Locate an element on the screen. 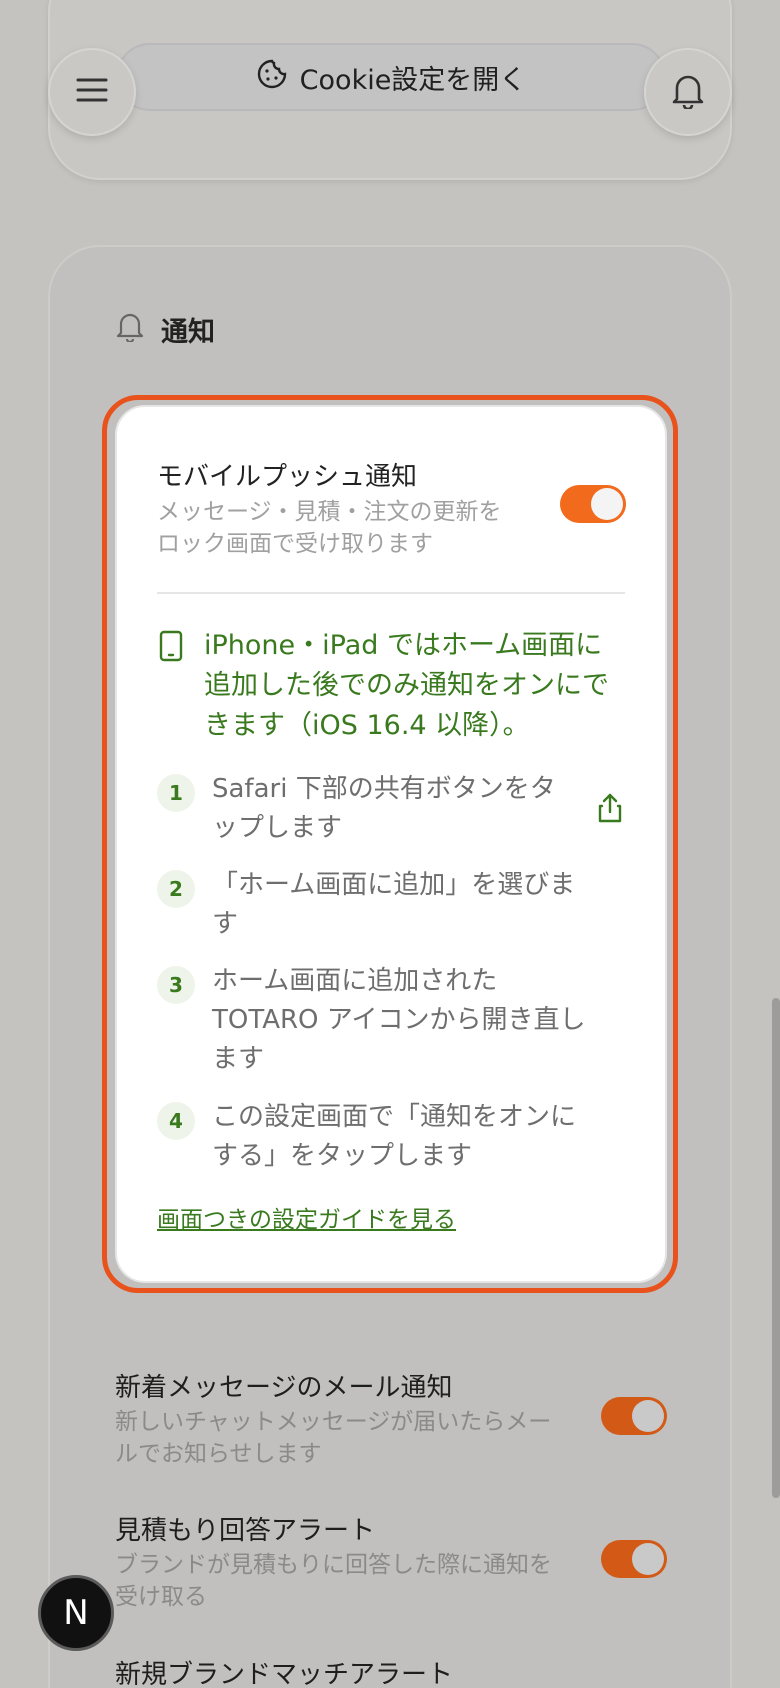 This screenshot has height=1688, width=780. quote-alert-description: ブランドが見積もりに回答した際に通知を 受け取る is located at coordinates (350, 1581).